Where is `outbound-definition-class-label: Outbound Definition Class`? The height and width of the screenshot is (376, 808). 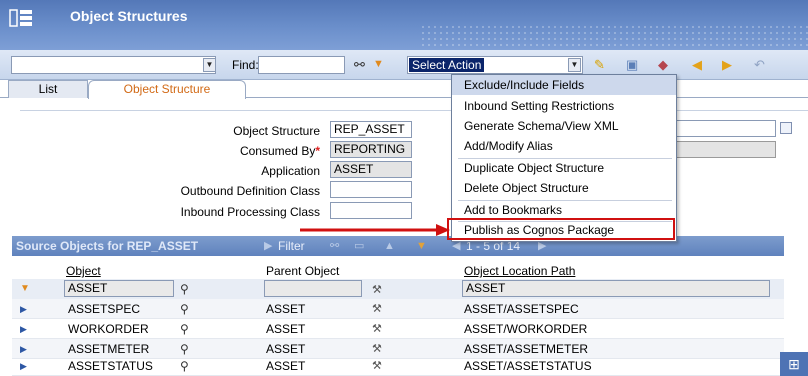 outbound-definition-class-label: Outbound Definition Class is located at coordinates (250, 191).